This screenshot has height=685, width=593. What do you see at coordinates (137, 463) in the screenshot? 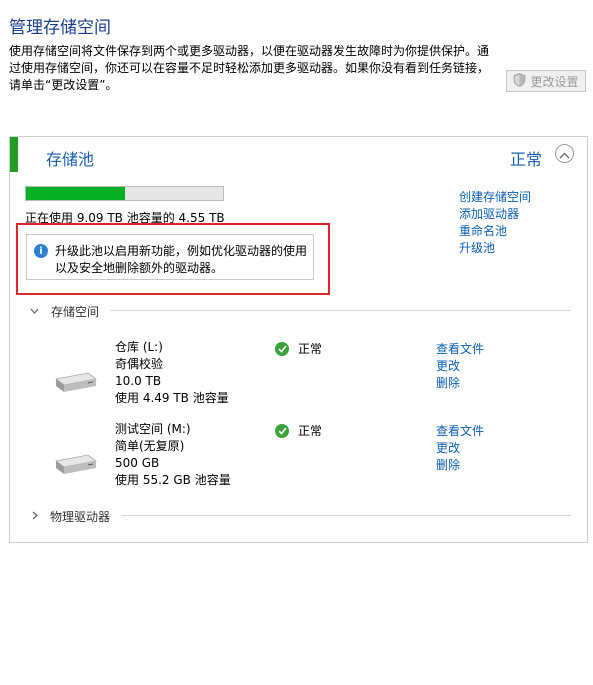
I see `space-size: 500 GB` at bounding box center [137, 463].